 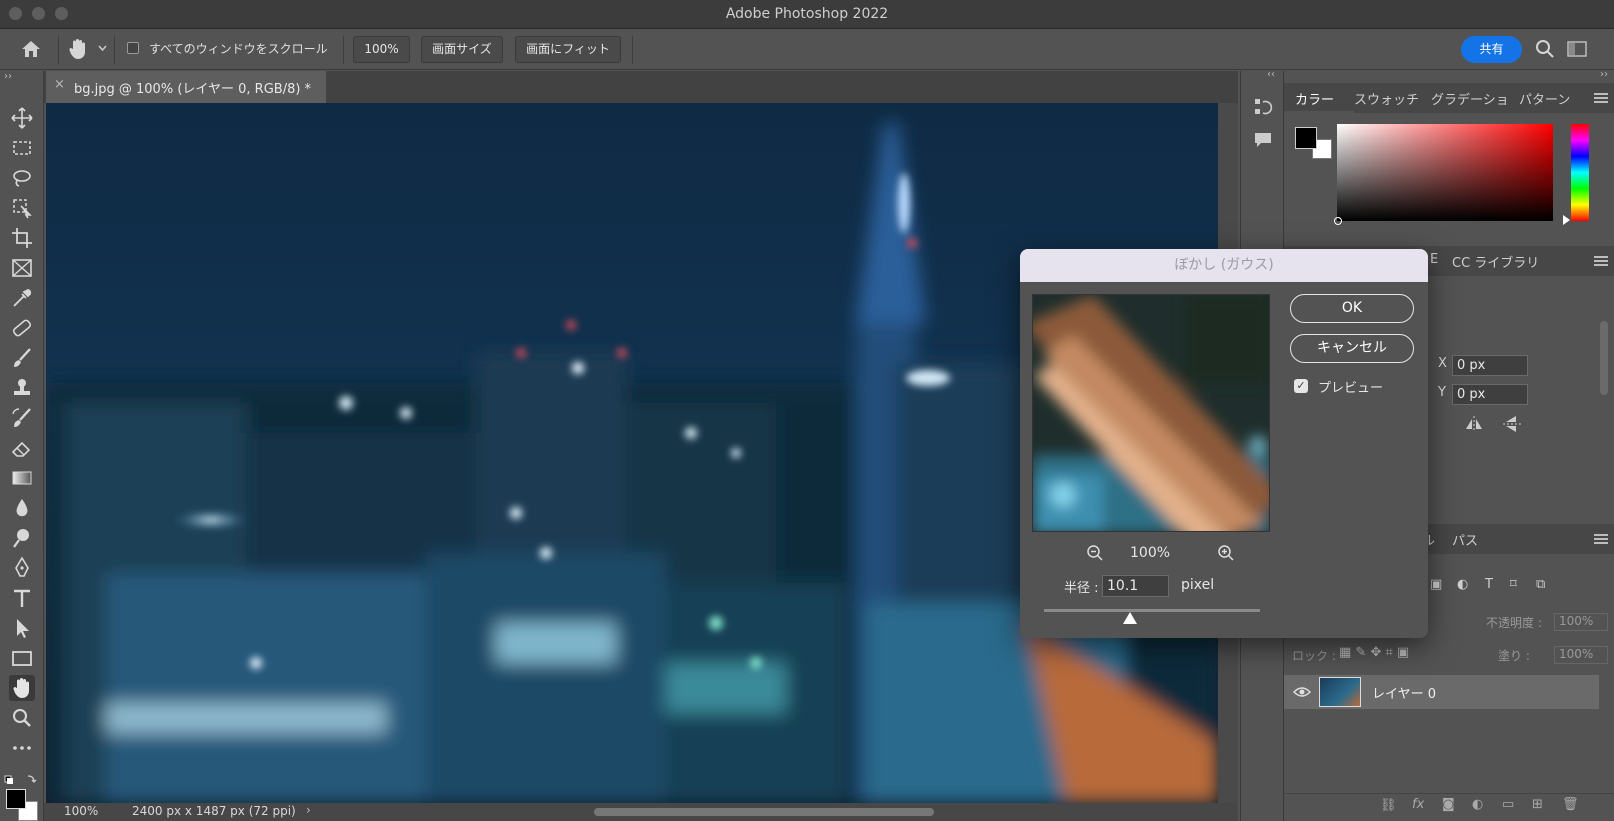 I want to click on blur-preview, so click(x=1151, y=413).